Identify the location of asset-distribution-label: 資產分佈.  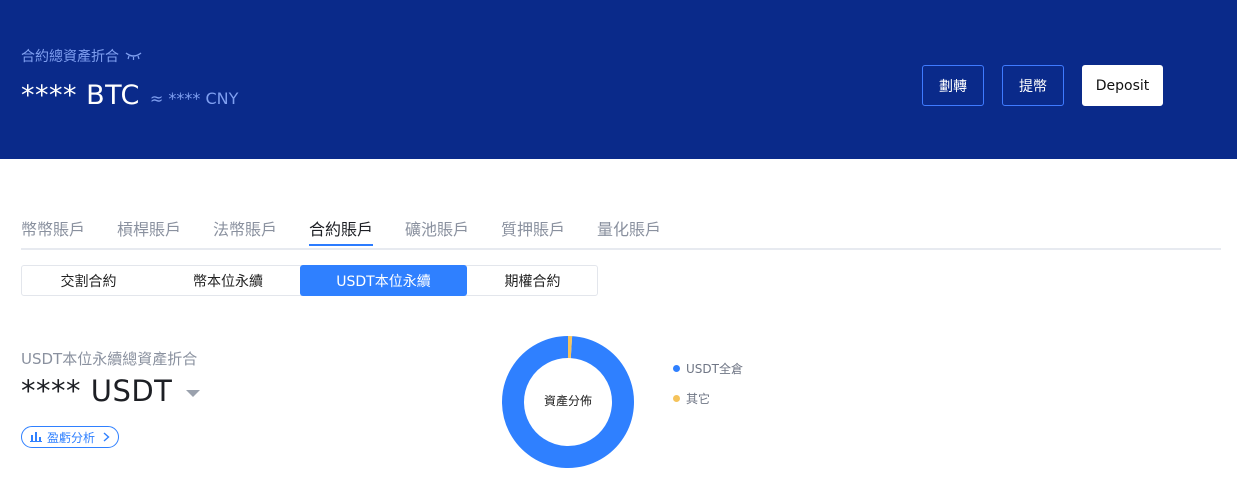
(567, 401).